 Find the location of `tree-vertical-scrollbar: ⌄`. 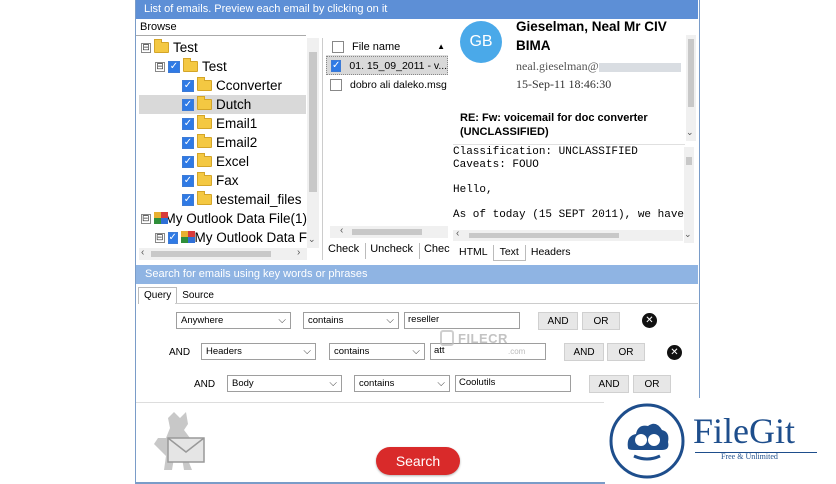

tree-vertical-scrollbar: ⌄ is located at coordinates (313, 143).